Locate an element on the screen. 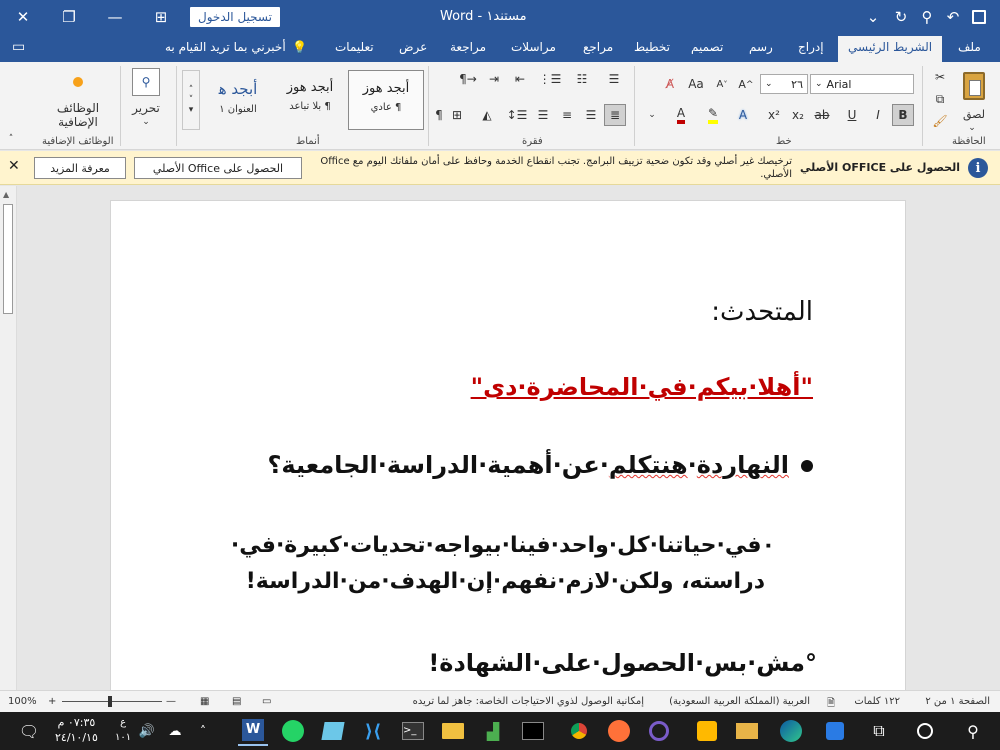  show-hidden-icons-icon: ˄ is located at coordinates (203, 731).